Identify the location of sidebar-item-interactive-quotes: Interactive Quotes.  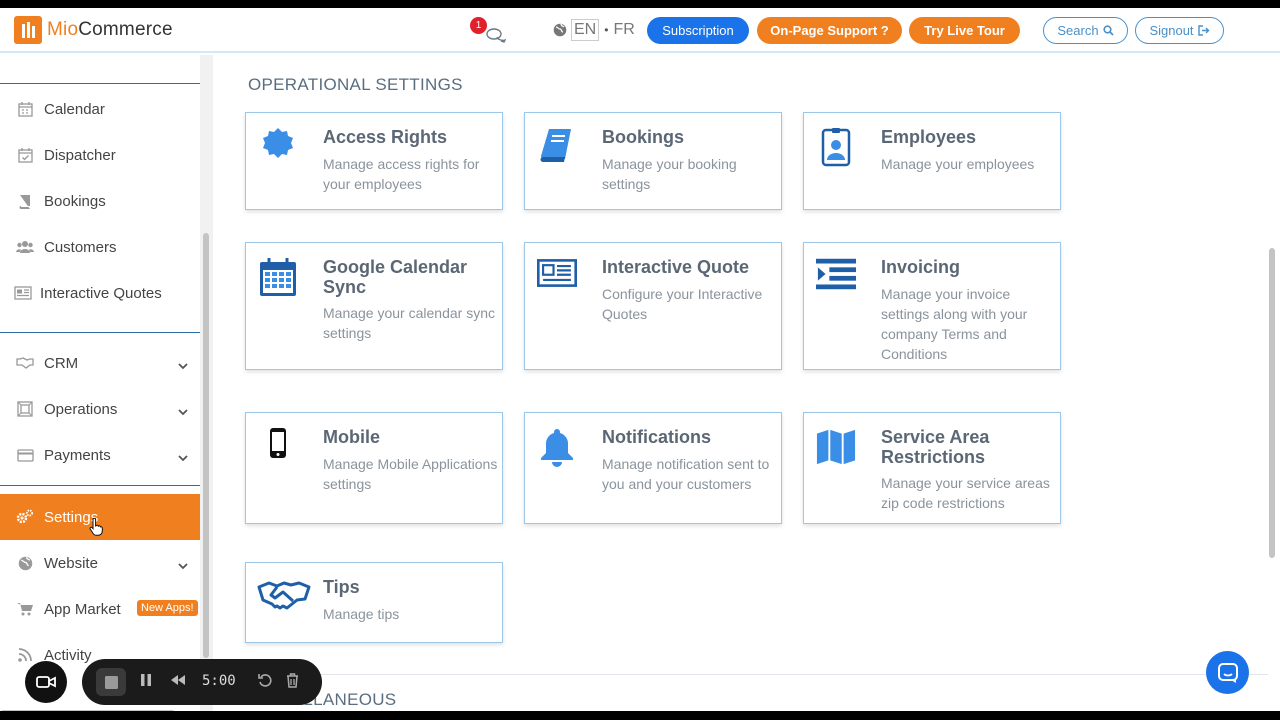
(100, 293).